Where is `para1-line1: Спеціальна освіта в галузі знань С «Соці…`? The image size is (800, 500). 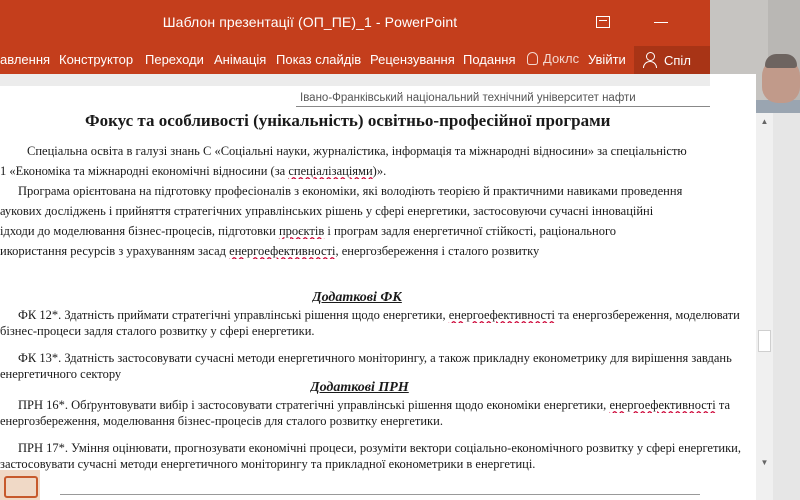
para1-line1: Спеціальна освіта в галузі знань С «Соці… is located at coordinates (357, 151).